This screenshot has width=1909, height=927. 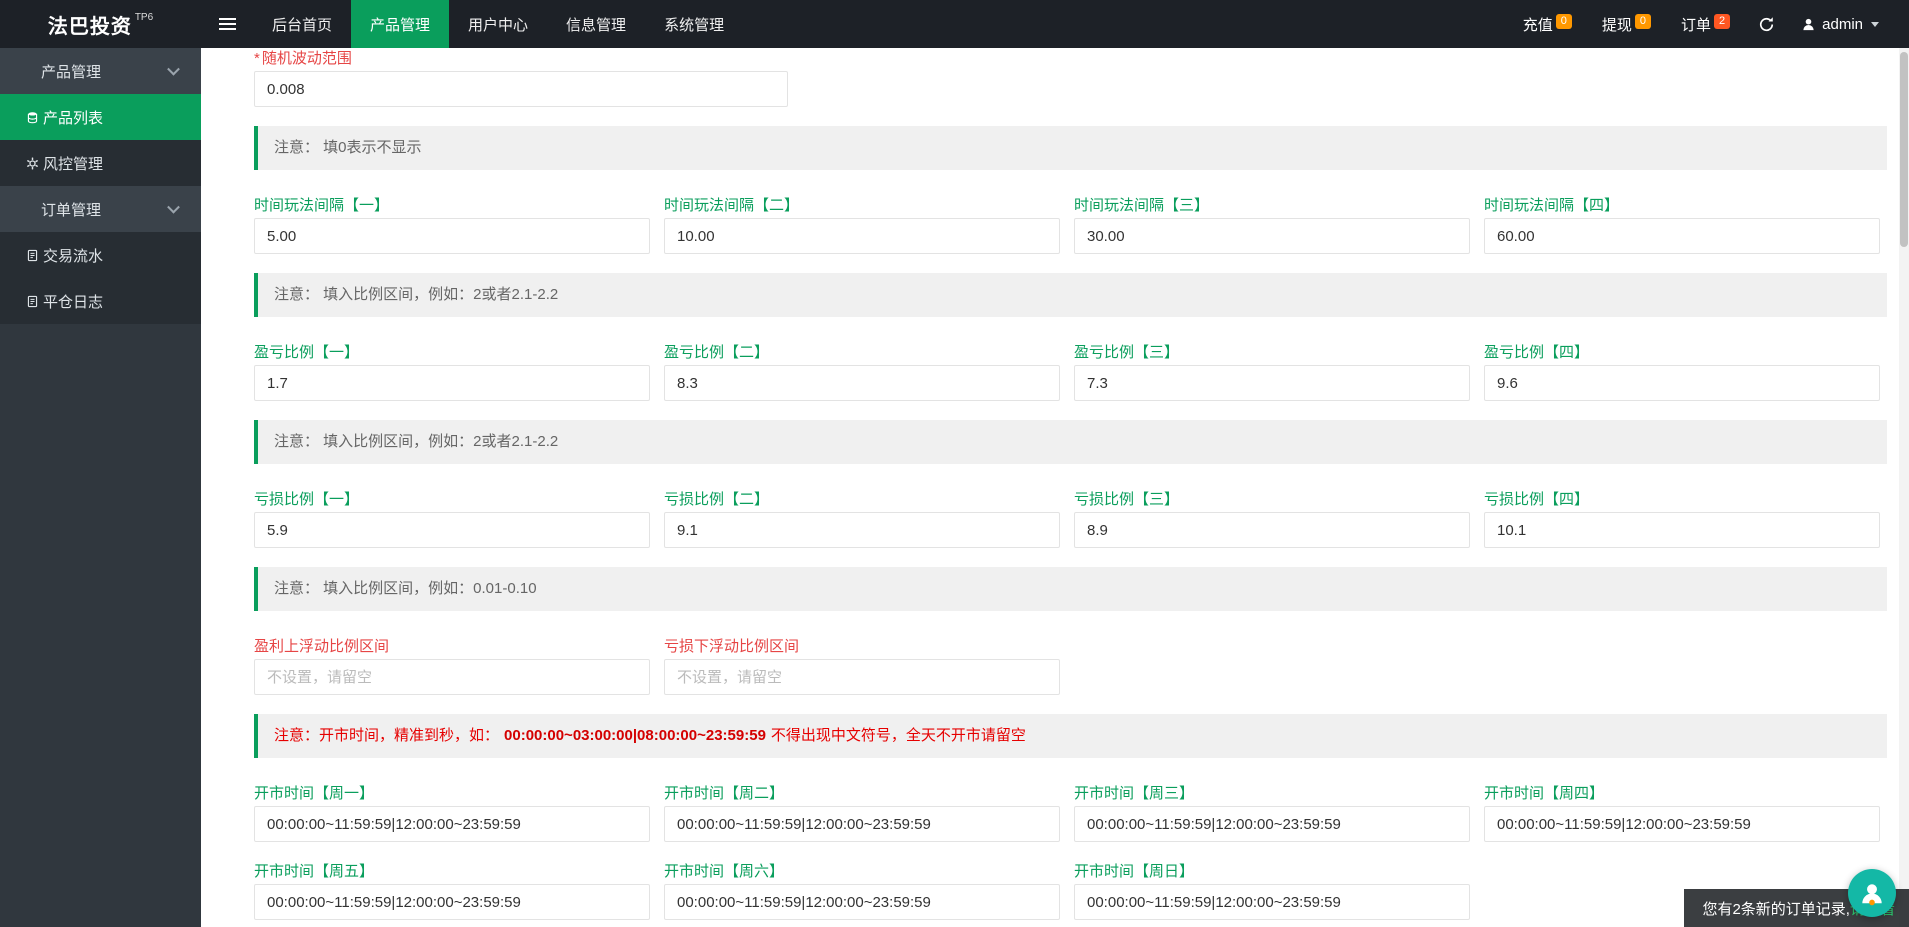 I want to click on volatility-label: * 随机波动范围, so click(x=303, y=58).